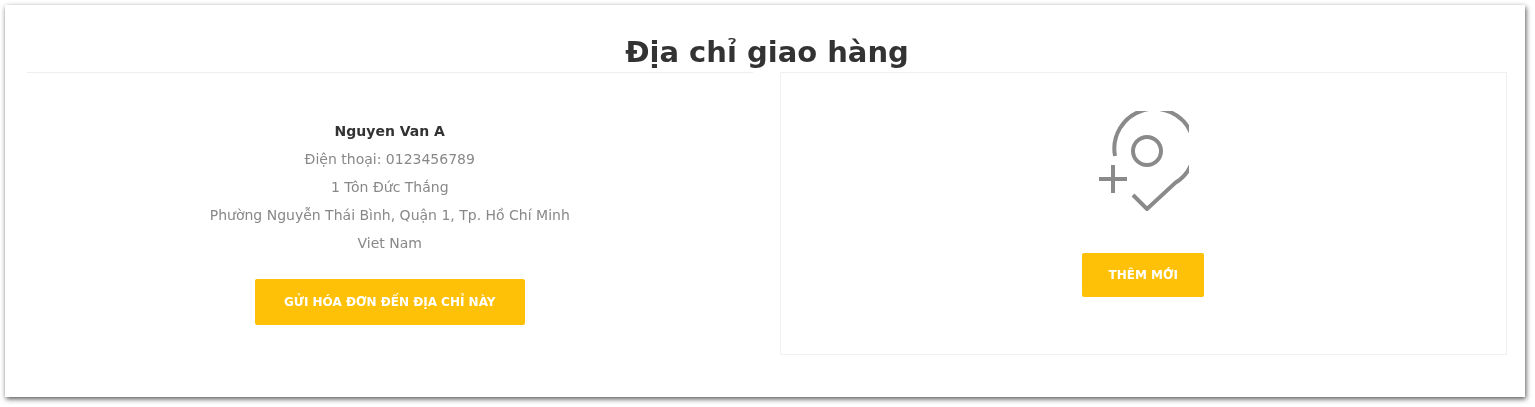 The image size is (1535, 407). Describe the element at coordinates (1143, 161) in the screenshot. I see `add-location-icon` at that location.